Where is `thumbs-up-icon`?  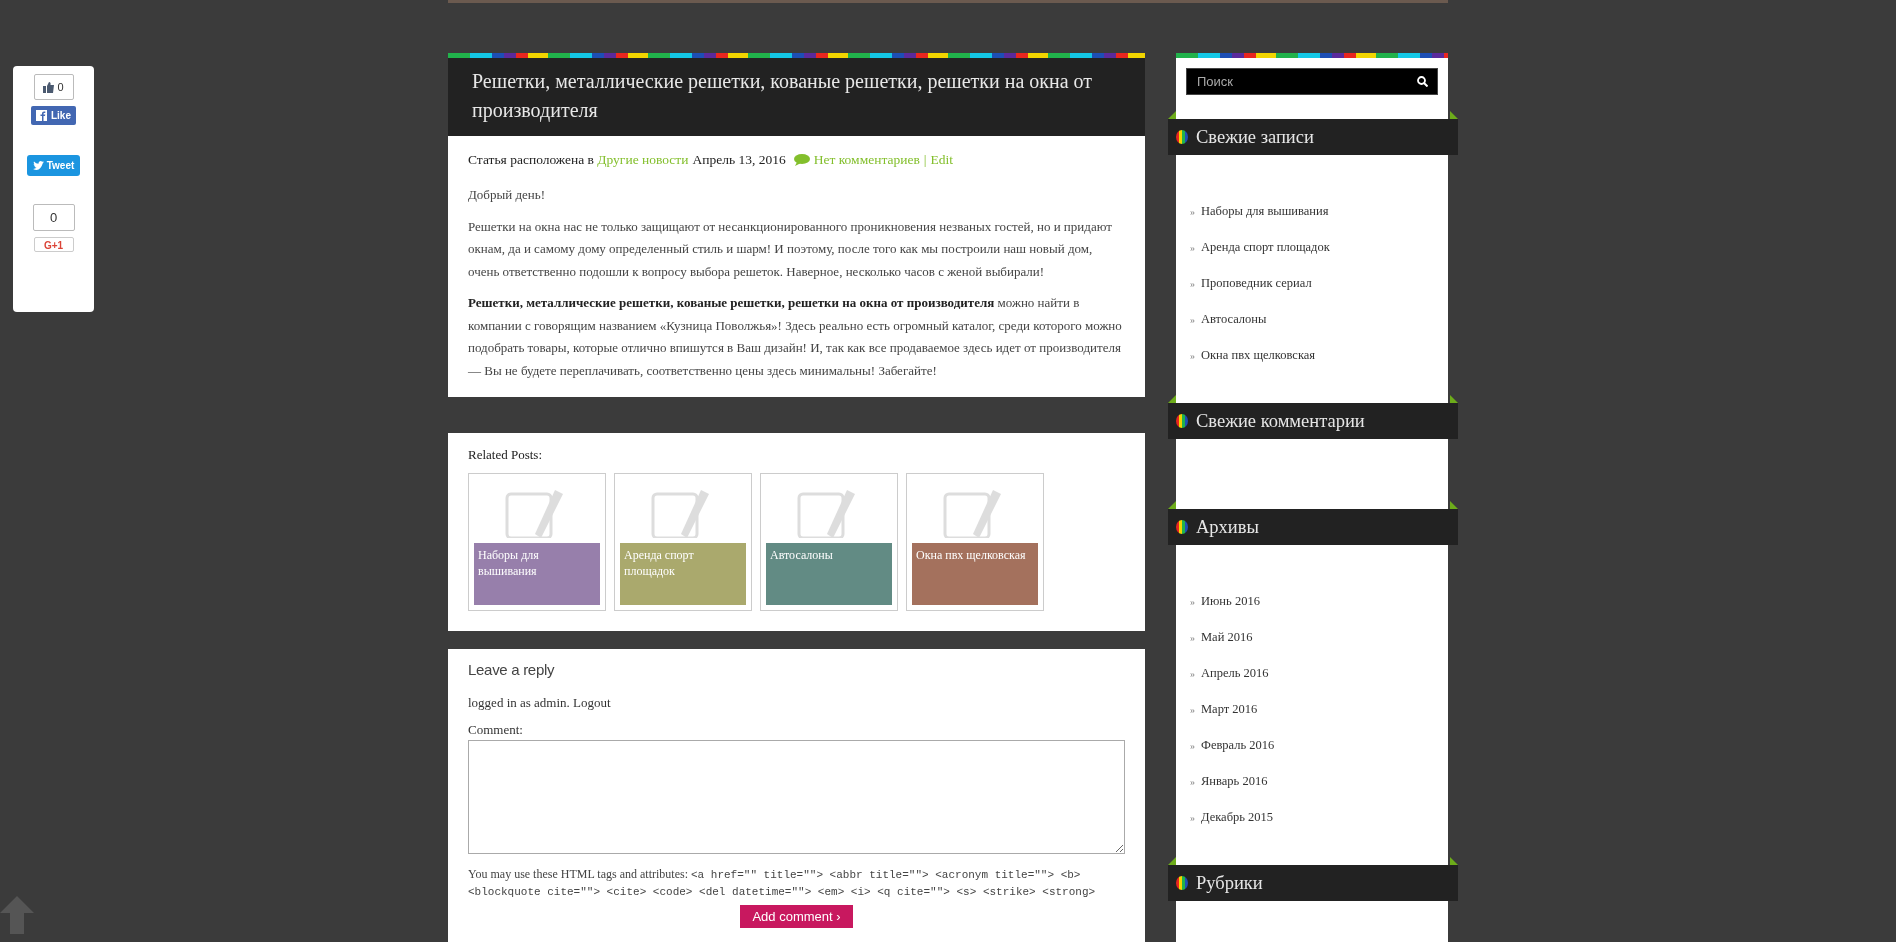
thumbs-up-icon is located at coordinates (49, 87).